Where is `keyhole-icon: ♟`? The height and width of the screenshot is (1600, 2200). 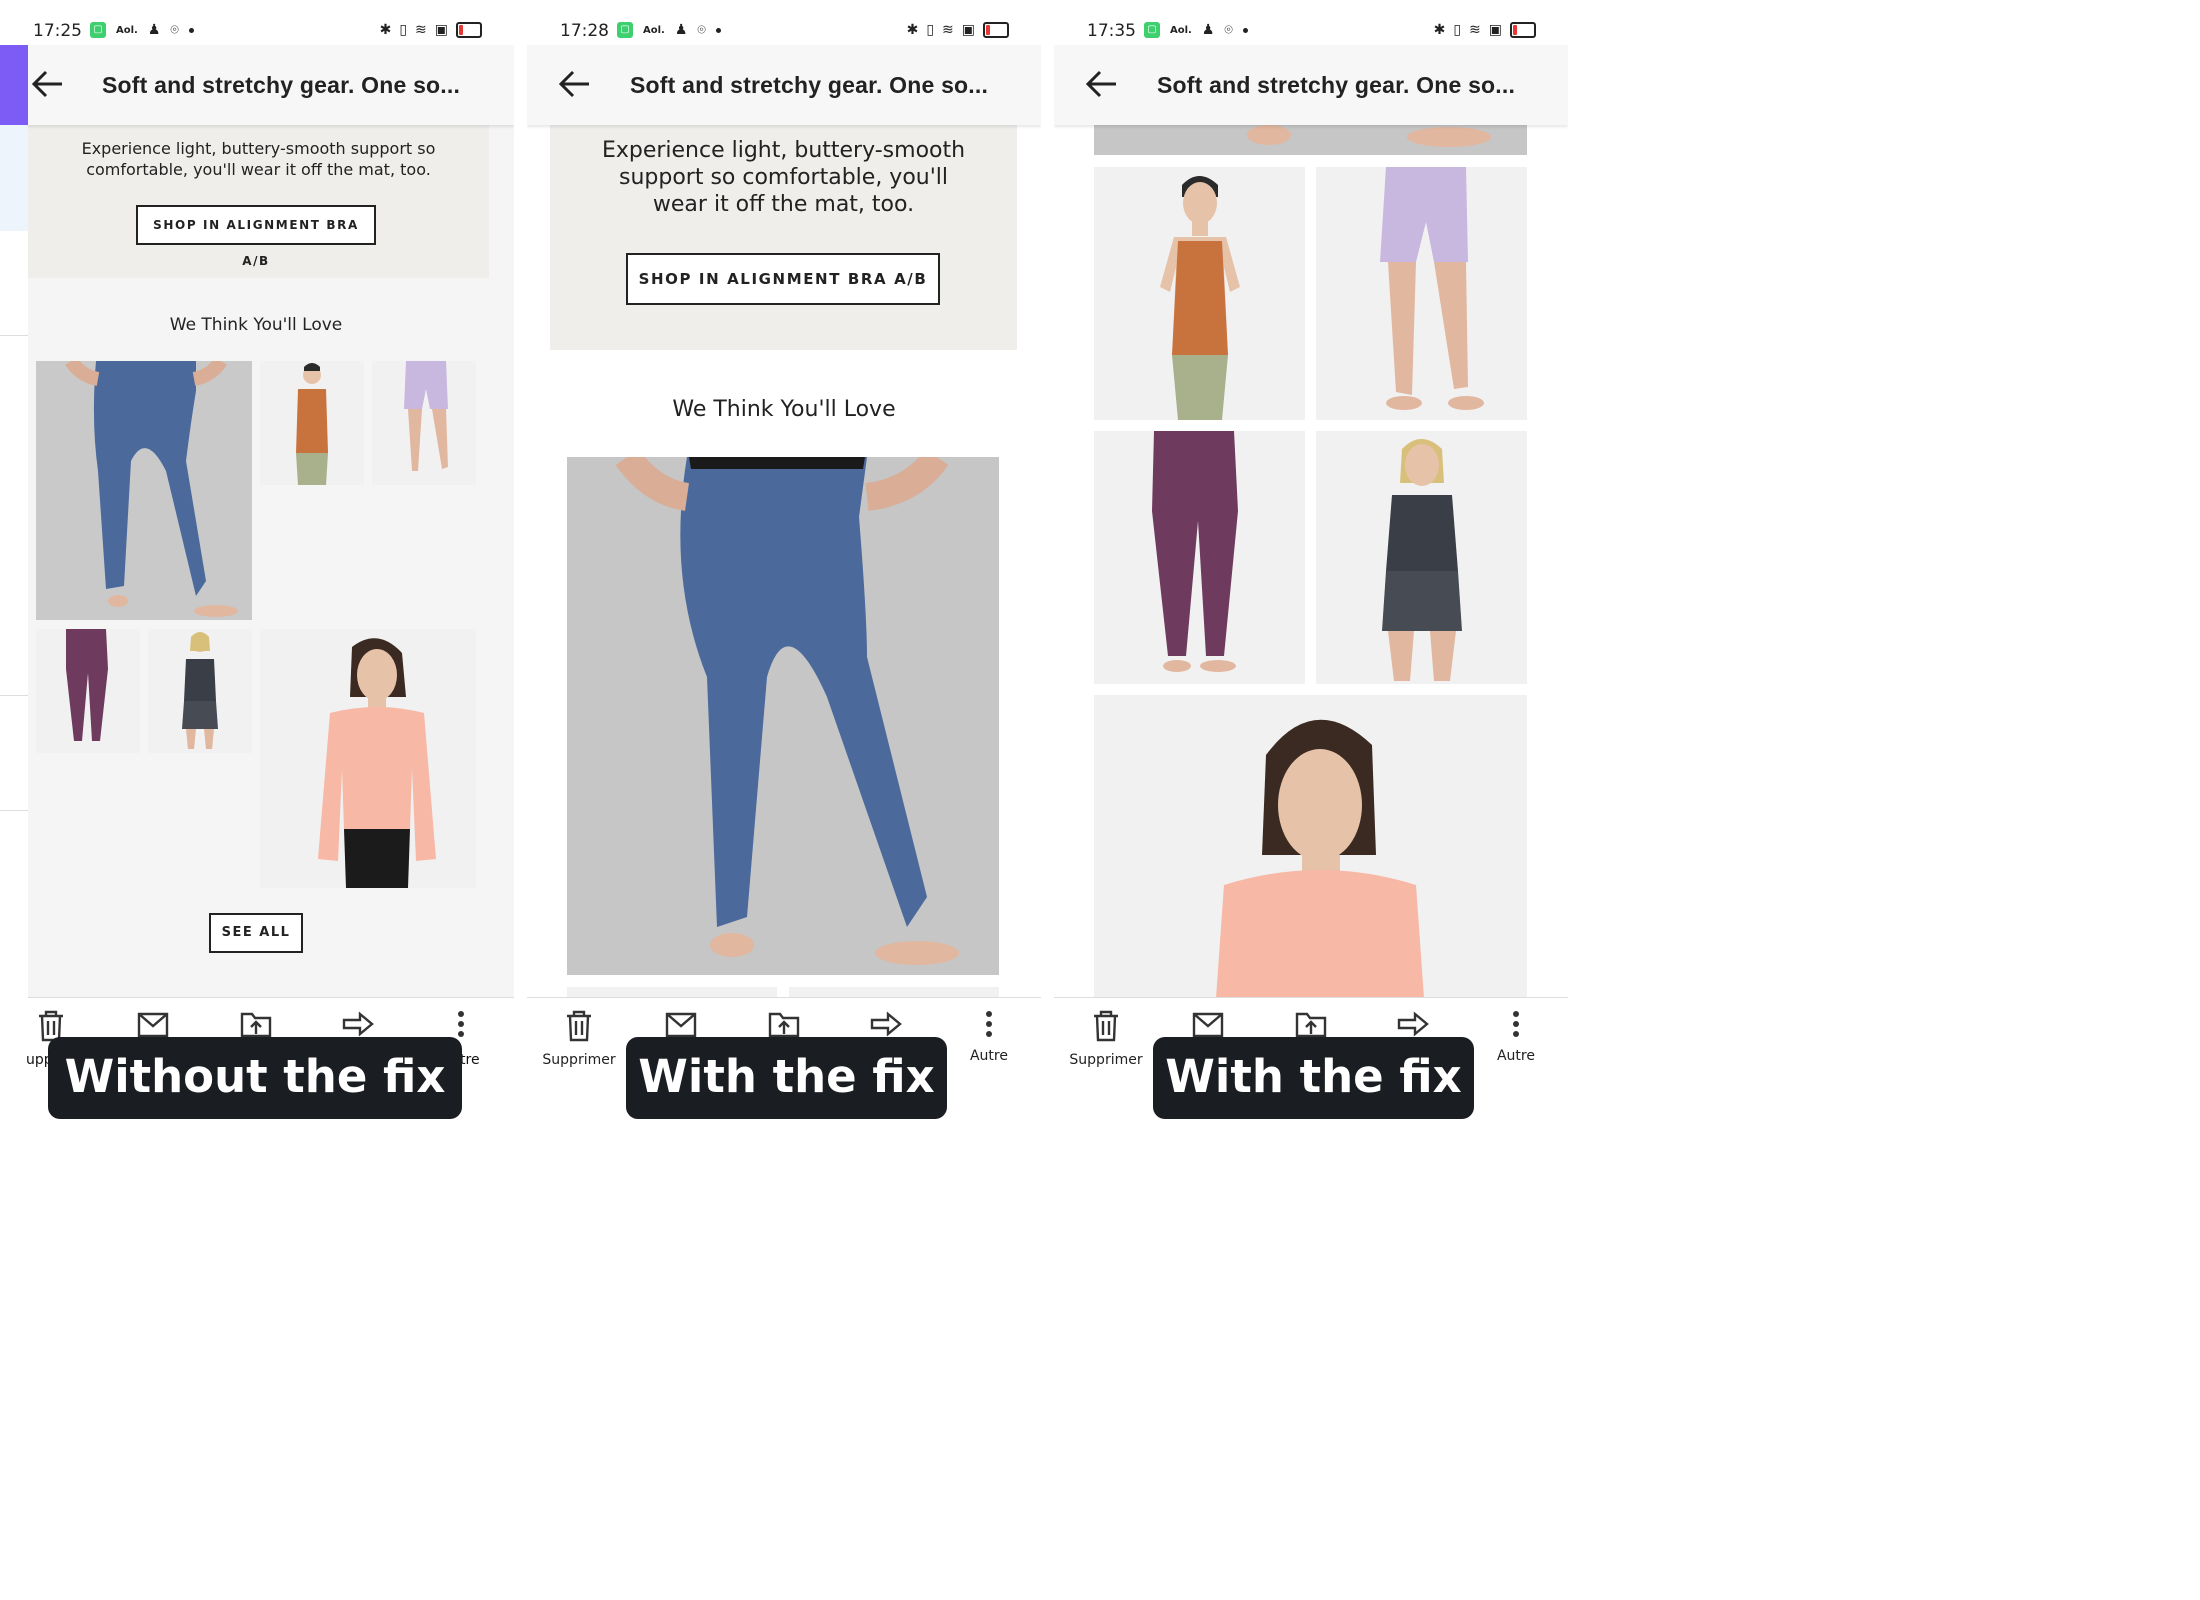 keyhole-icon: ♟ is located at coordinates (681, 30).